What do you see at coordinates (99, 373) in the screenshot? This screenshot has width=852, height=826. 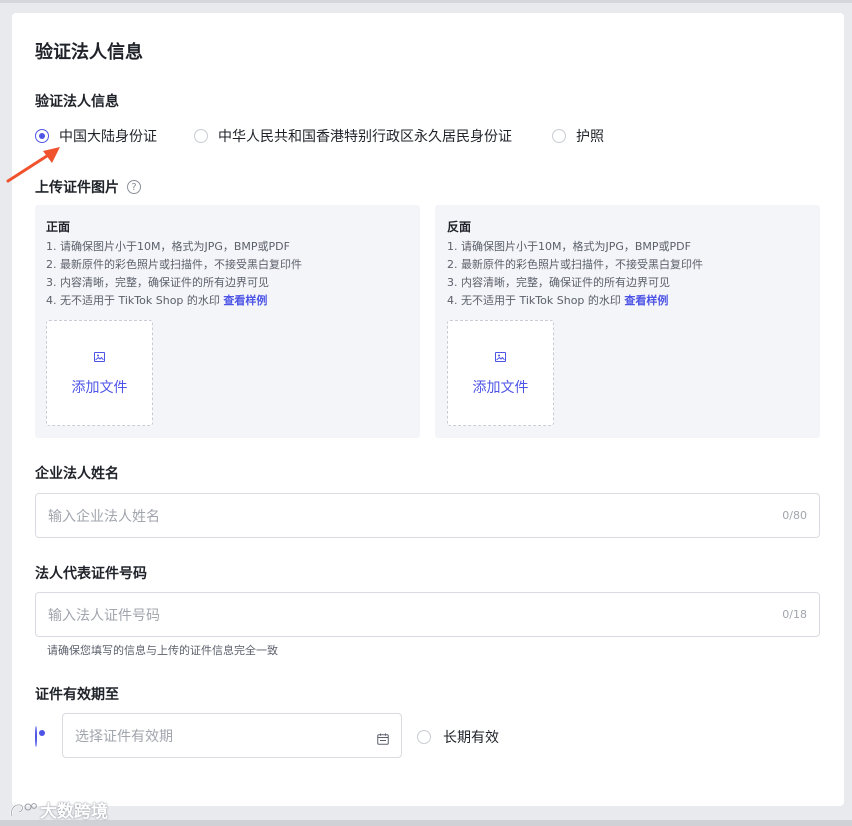 I see `add-file-front-button: 添加文件` at bounding box center [99, 373].